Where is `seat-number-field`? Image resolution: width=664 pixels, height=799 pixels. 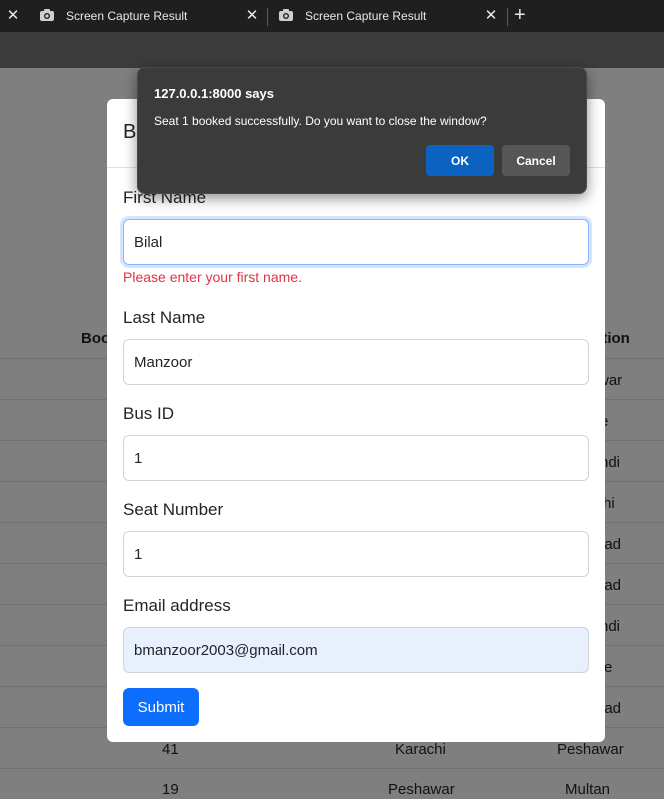 seat-number-field is located at coordinates (356, 554).